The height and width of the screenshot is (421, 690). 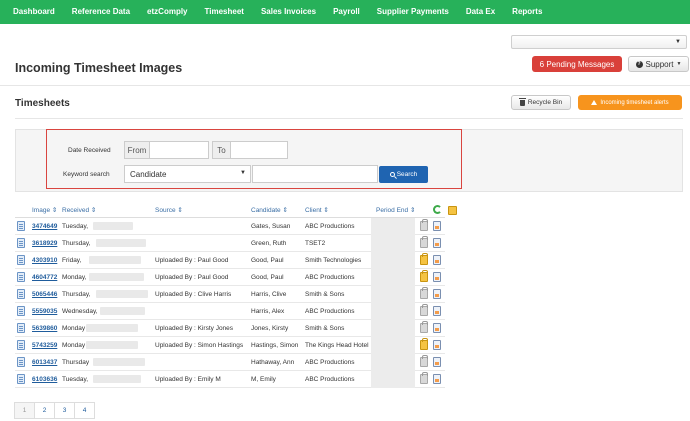 I want to click on nav-item-reference-data: Reference Data, so click(x=94, y=12).